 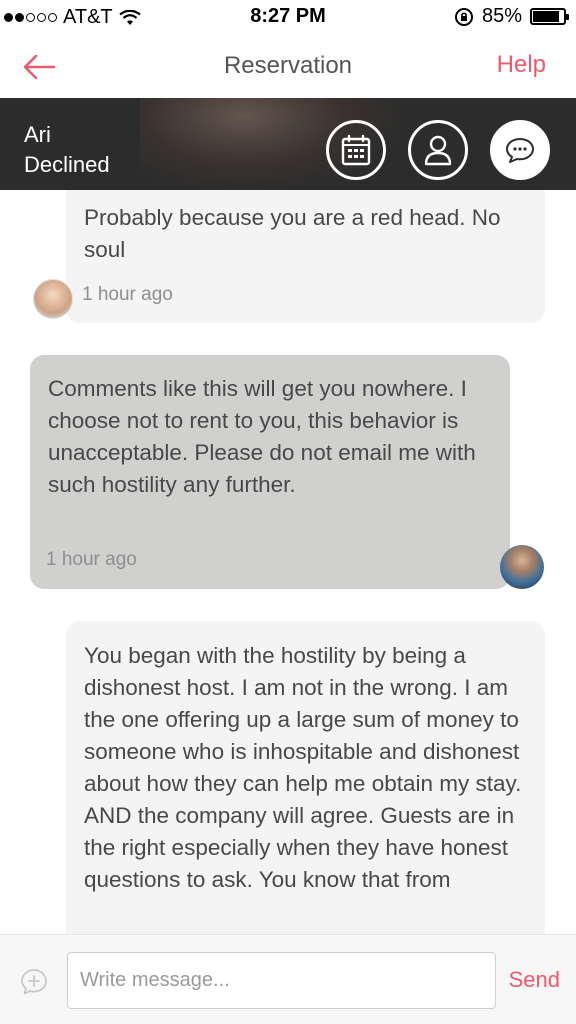 I want to click on person-icon, so click(x=438, y=150).